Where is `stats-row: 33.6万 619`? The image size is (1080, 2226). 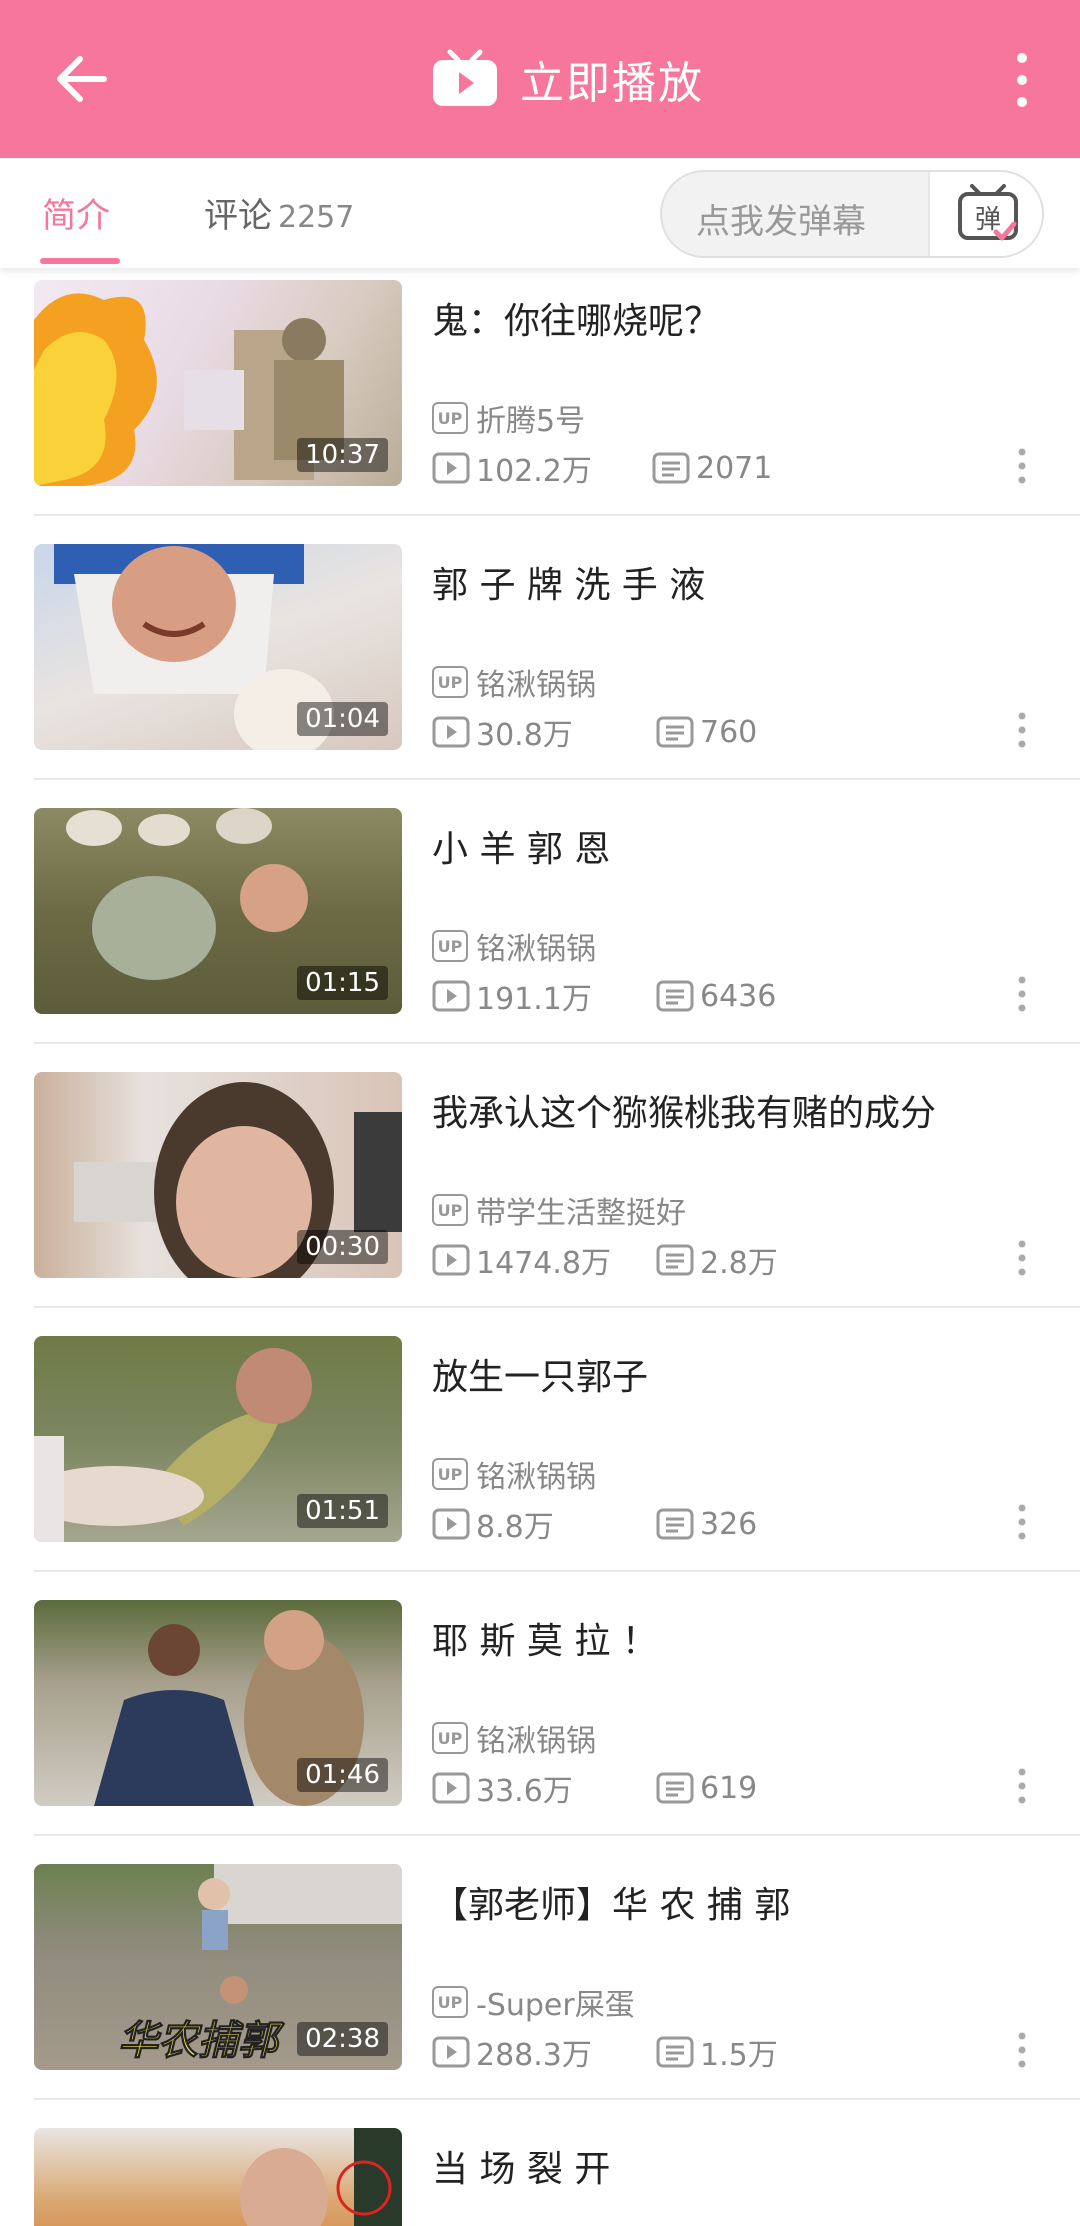
stats-row: 33.6万 619 is located at coordinates (594, 1788).